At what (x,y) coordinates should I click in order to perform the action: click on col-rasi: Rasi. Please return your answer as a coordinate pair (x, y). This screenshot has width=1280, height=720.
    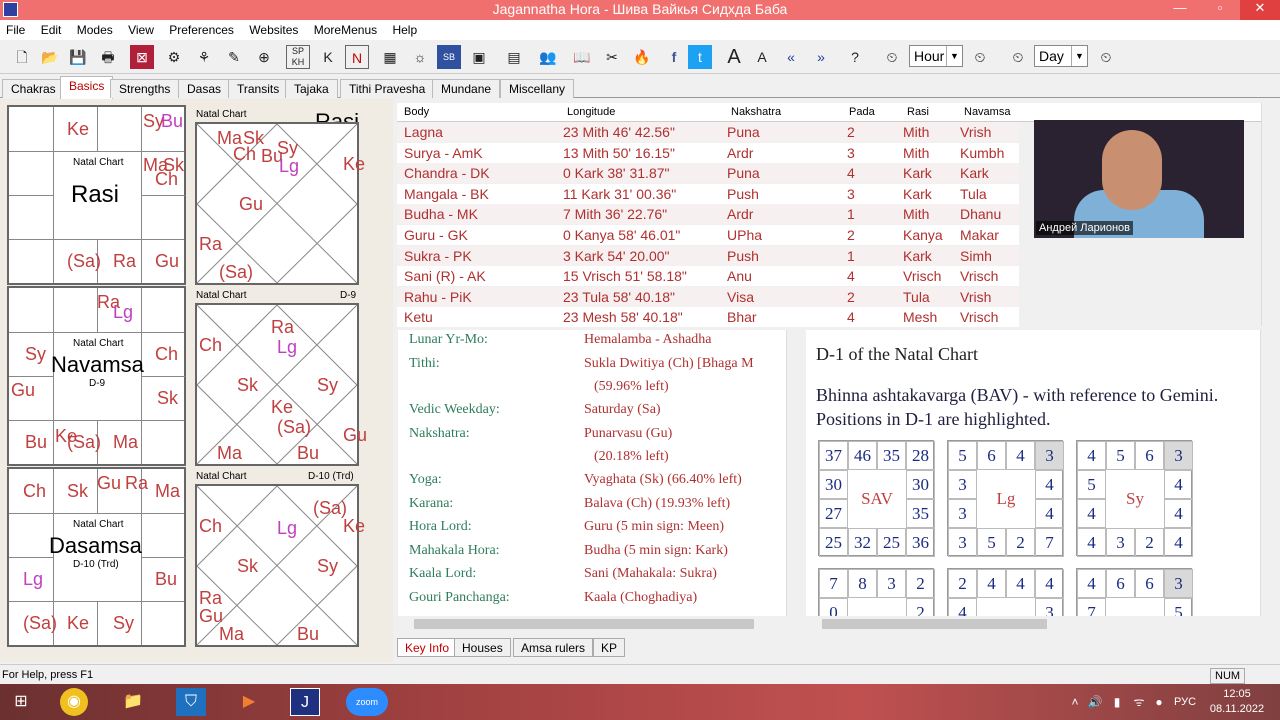
    Looking at the image, I should click on (918, 112).